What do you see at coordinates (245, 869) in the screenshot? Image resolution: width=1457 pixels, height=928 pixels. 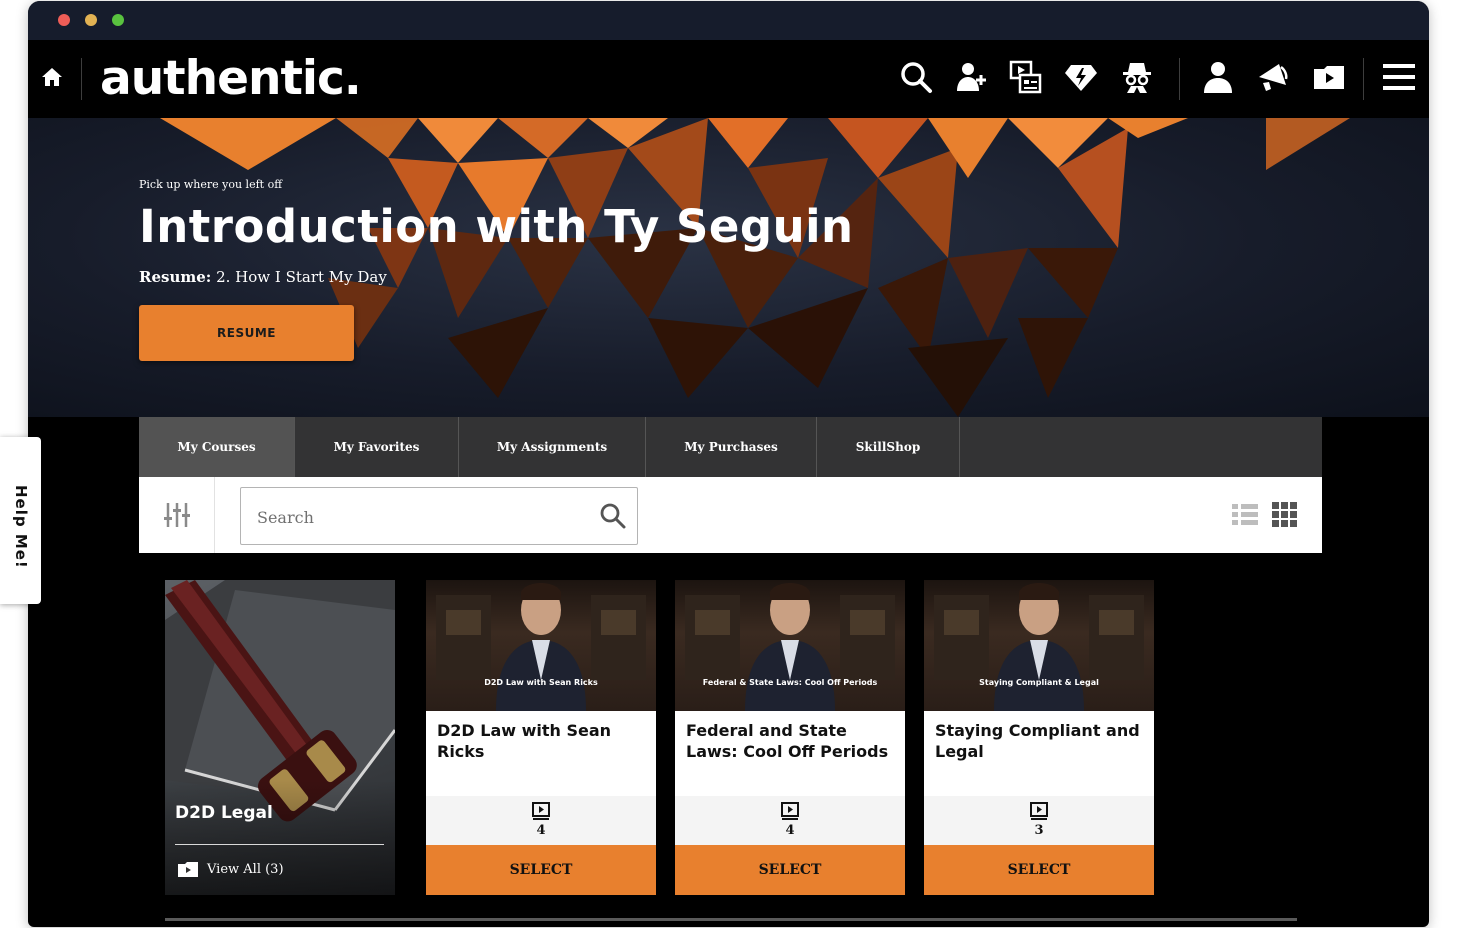 I see `view-all-label: View All (3)` at bounding box center [245, 869].